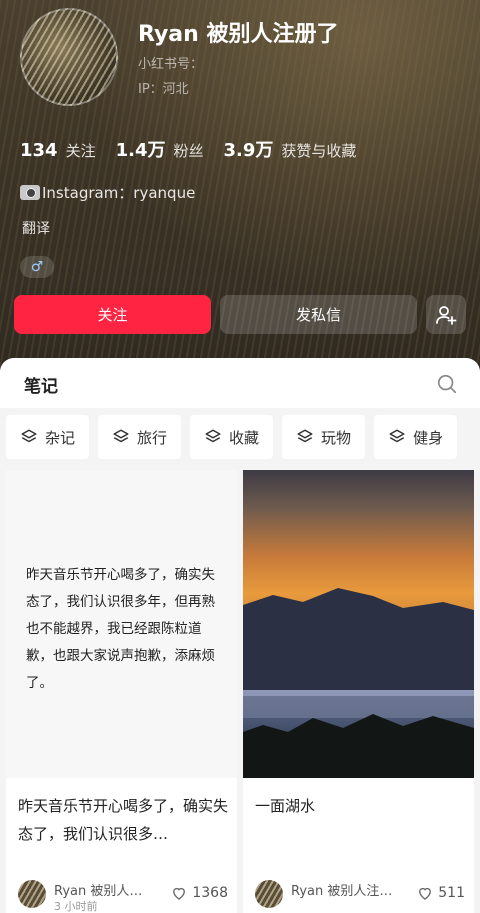 This screenshot has height=913, width=480. What do you see at coordinates (112, 314) in the screenshot?
I see `follow-button: 关注` at bounding box center [112, 314].